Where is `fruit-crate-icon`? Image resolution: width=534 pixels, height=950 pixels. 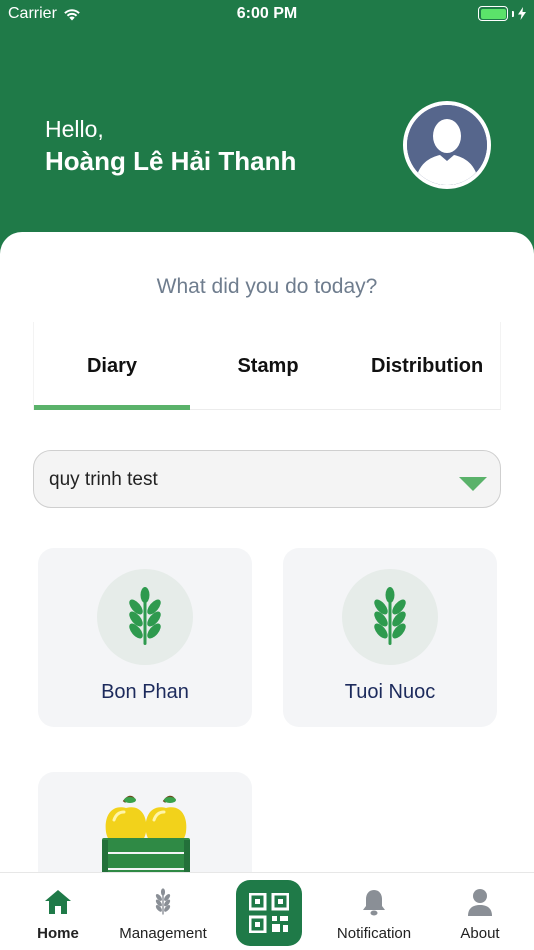 fruit-crate-icon is located at coordinates (146, 833).